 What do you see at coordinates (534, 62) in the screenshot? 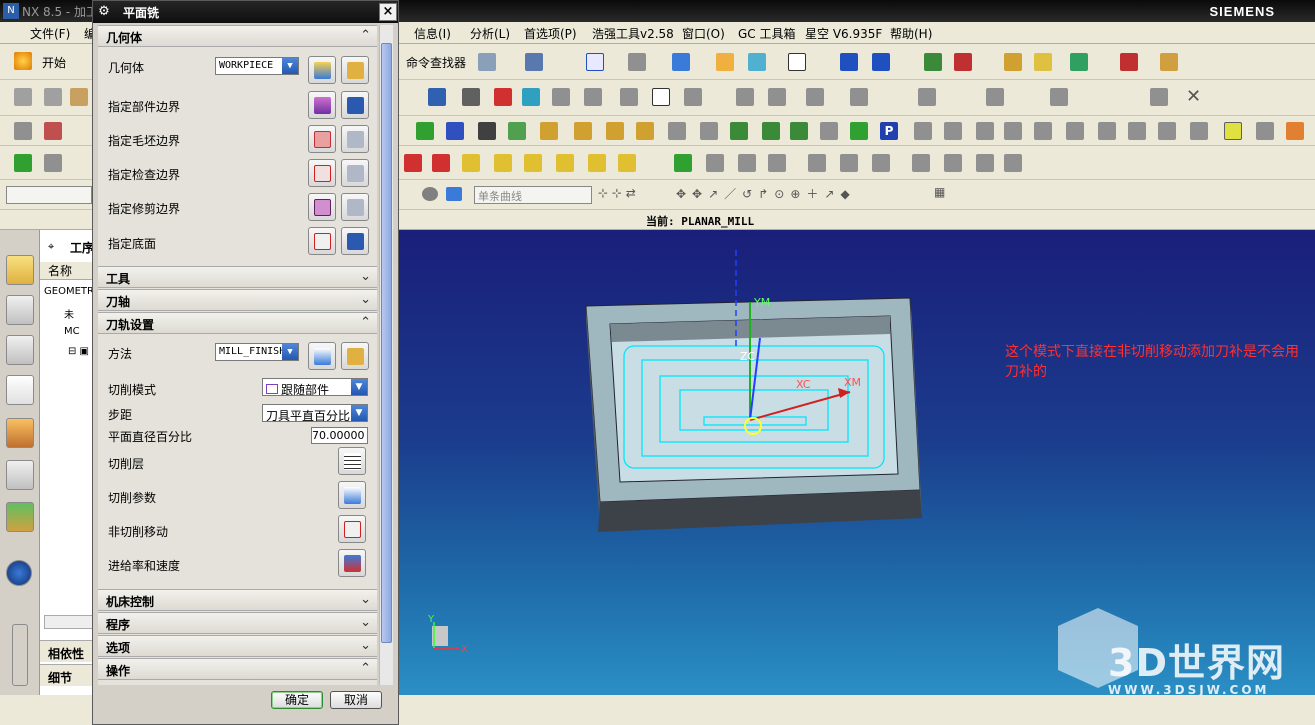
I see `info-icon` at bounding box center [534, 62].